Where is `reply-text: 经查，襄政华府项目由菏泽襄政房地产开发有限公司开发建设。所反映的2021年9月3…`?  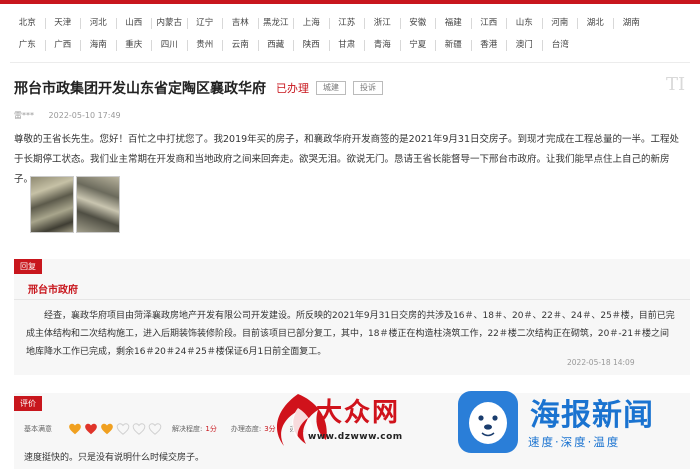 reply-text: 经查，襄政华府项目由菏泽襄政房地产开发有限公司开发建设。所反映的2021年9月3… is located at coordinates (350, 334).